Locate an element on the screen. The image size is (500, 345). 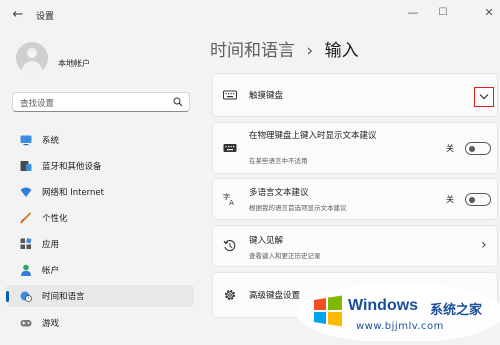
watermark-url: www.bjjmlv.com is located at coordinates (400, 326).